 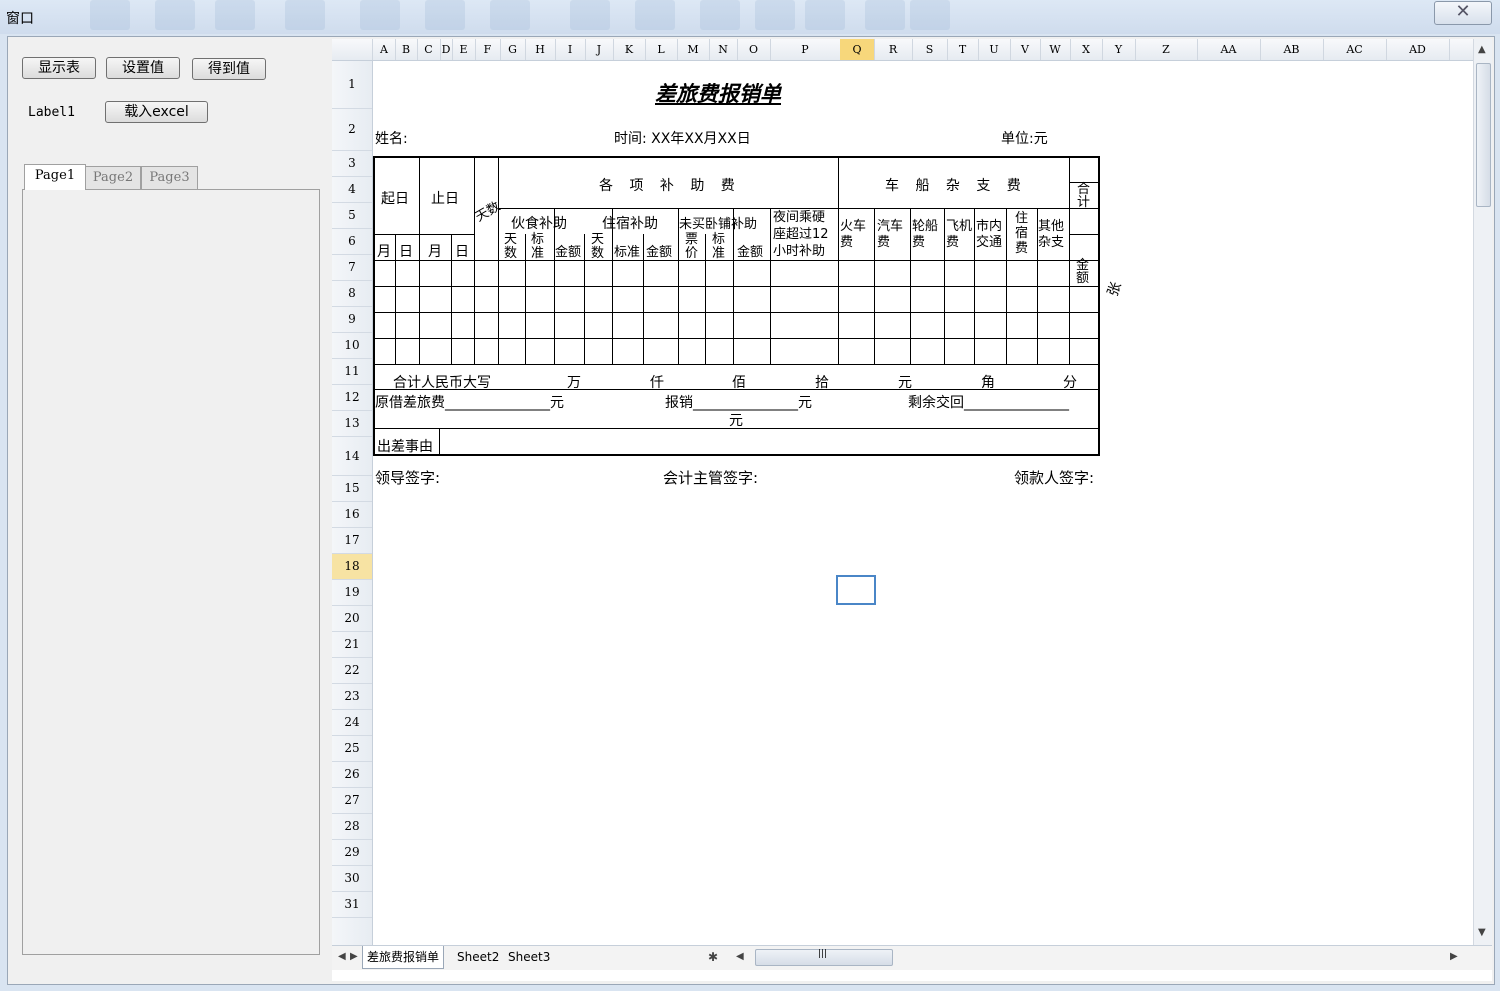 What do you see at coordinates (1463, 13) in the screenshot?
I see `close-button: ✕` at bounding box center [1463, 13].